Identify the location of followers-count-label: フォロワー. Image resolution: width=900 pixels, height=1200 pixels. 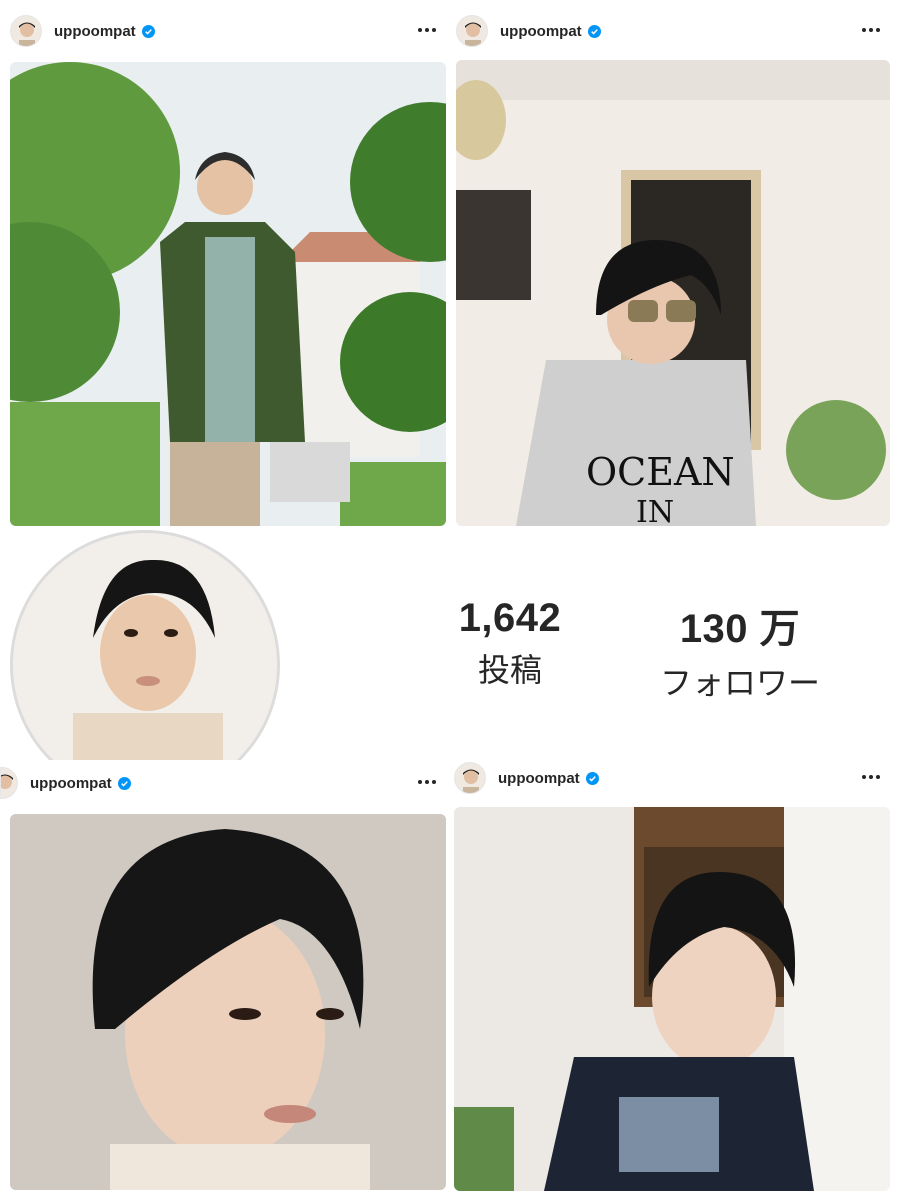
(739, 683).